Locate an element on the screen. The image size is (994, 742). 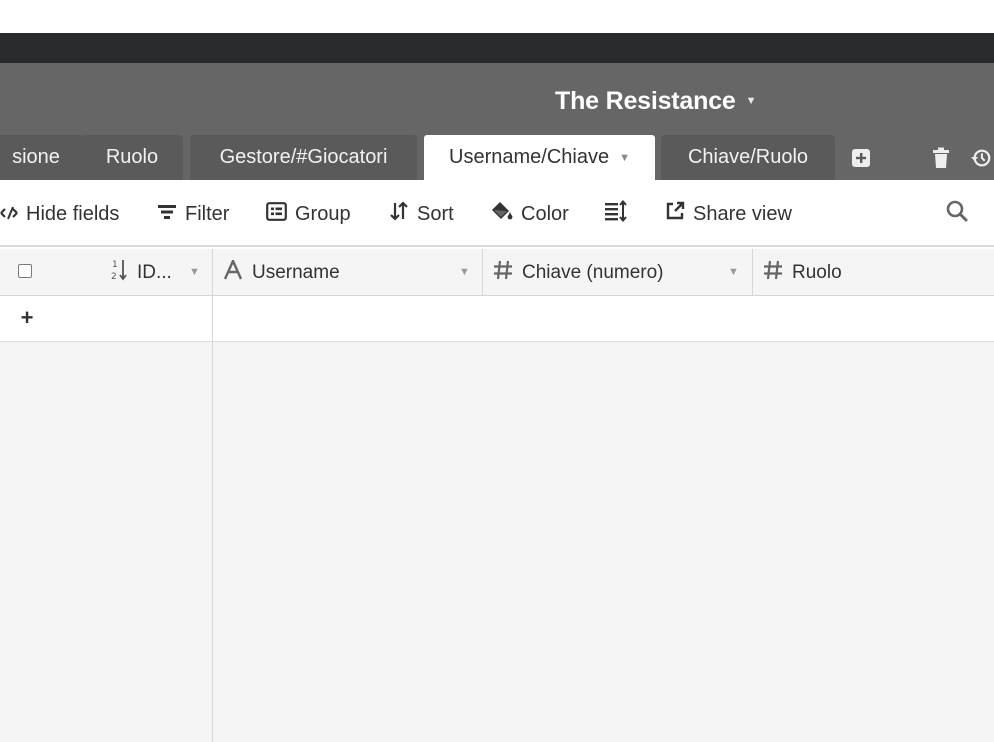
color-button: Color is located at coordinates (530, 214).